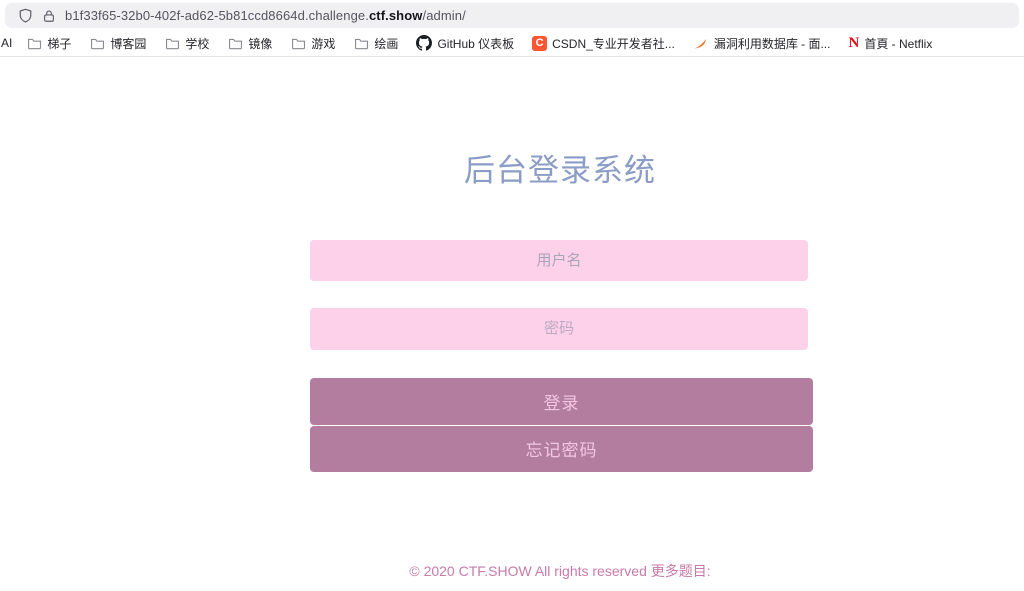 The image size is (1024, 591). I want to click on bookmark-netflix: N 首頁 - Netflix, so click(890, 43).